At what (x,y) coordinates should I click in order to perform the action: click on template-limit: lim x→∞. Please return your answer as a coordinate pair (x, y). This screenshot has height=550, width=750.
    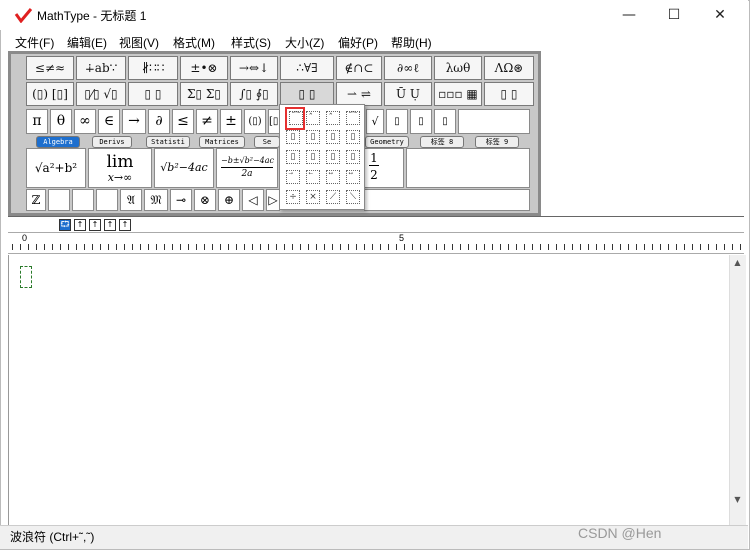
    Looking at the image, I should click on (120, 168).